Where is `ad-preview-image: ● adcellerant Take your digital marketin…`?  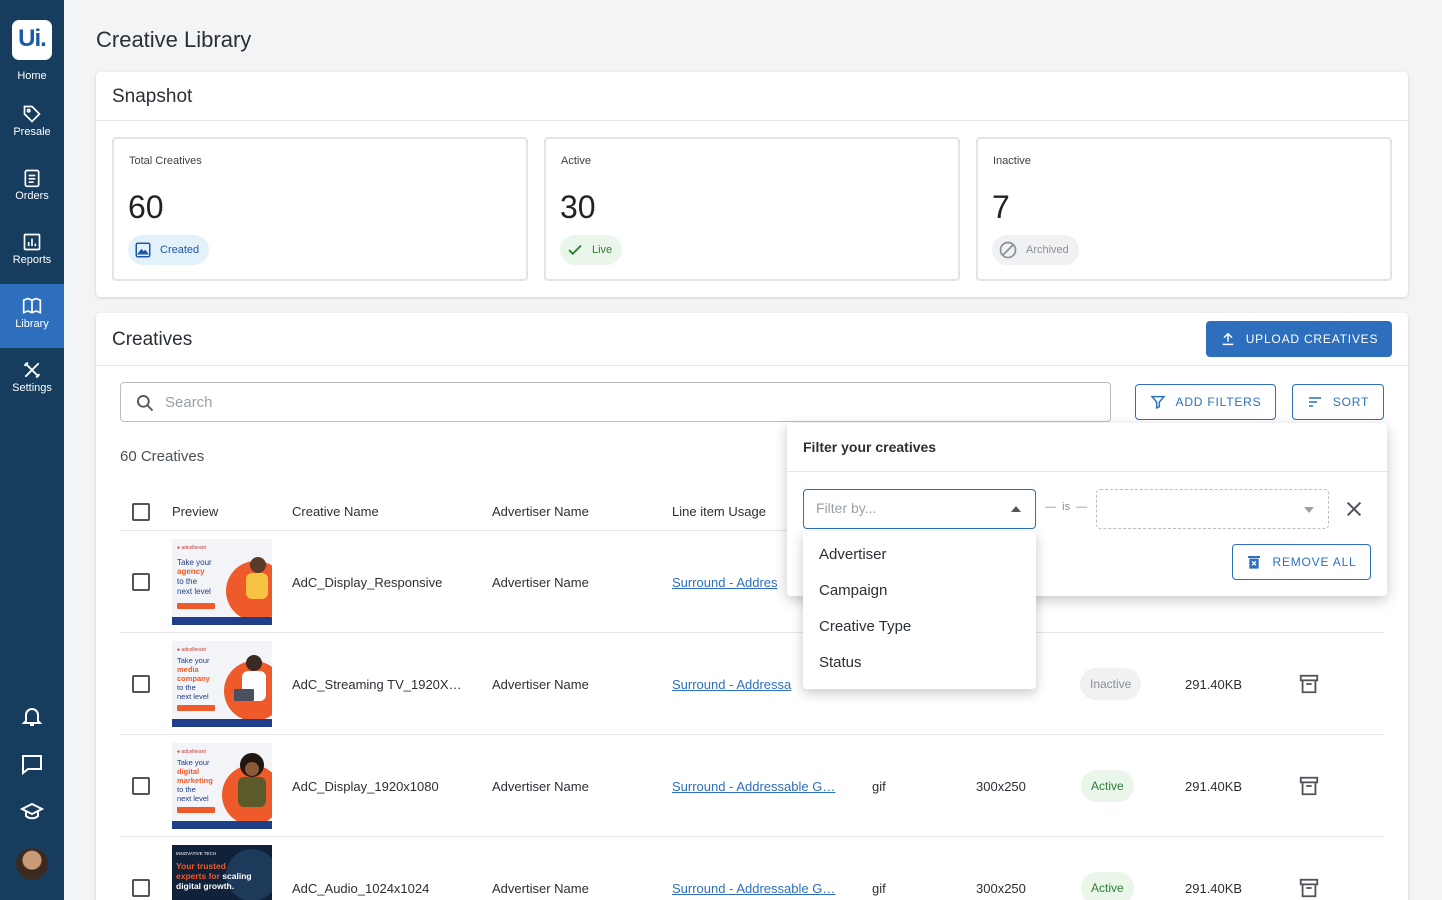 ad-preview-image: ● adcellerant Take your digital marketin… is located at coordinates (222, 786).